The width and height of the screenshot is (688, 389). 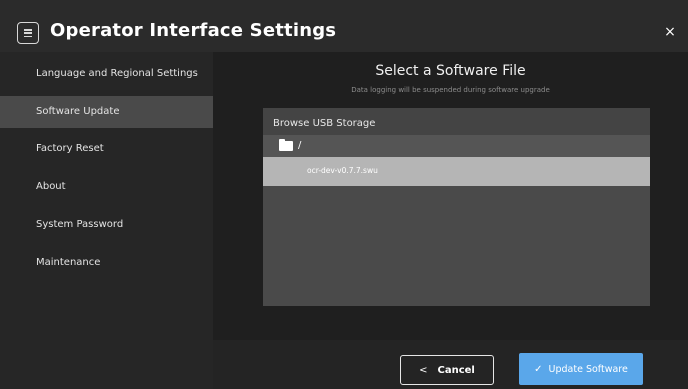 What do you see at coordinates (423, 370) in the screenshot?
I see `chevron-left-icon: <` at bounding box center [423, 370].